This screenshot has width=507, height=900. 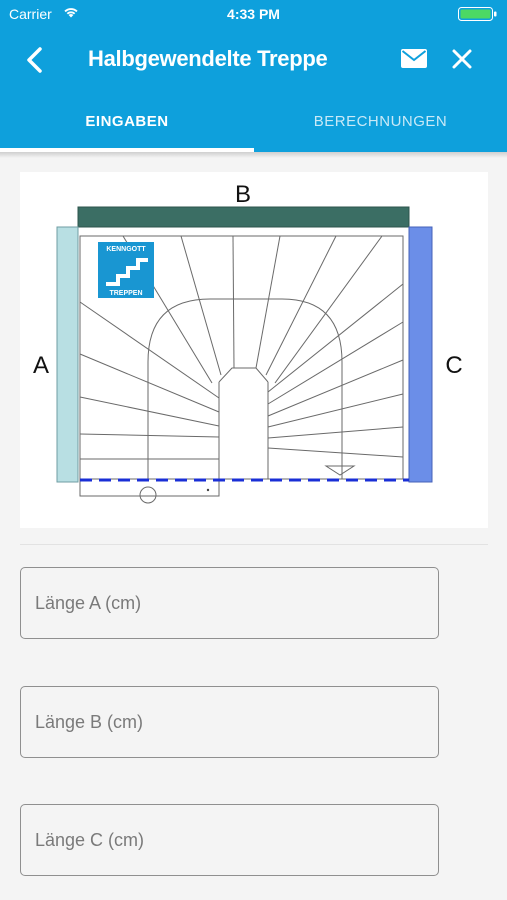 I want to click on length-b-field, so click(x=229, y=722).